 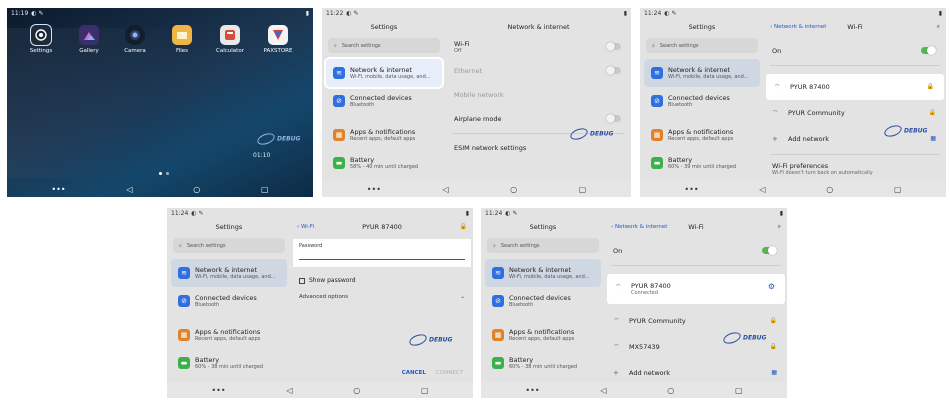 I want to click on gallery-icon, so click(x=89, y=35).